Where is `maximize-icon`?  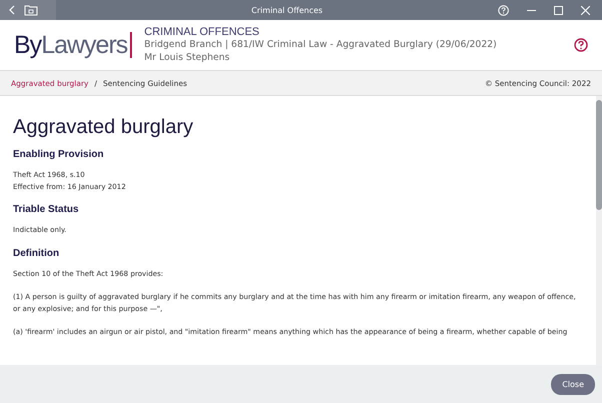 maximize-icon is located at coordinates (558, 10).